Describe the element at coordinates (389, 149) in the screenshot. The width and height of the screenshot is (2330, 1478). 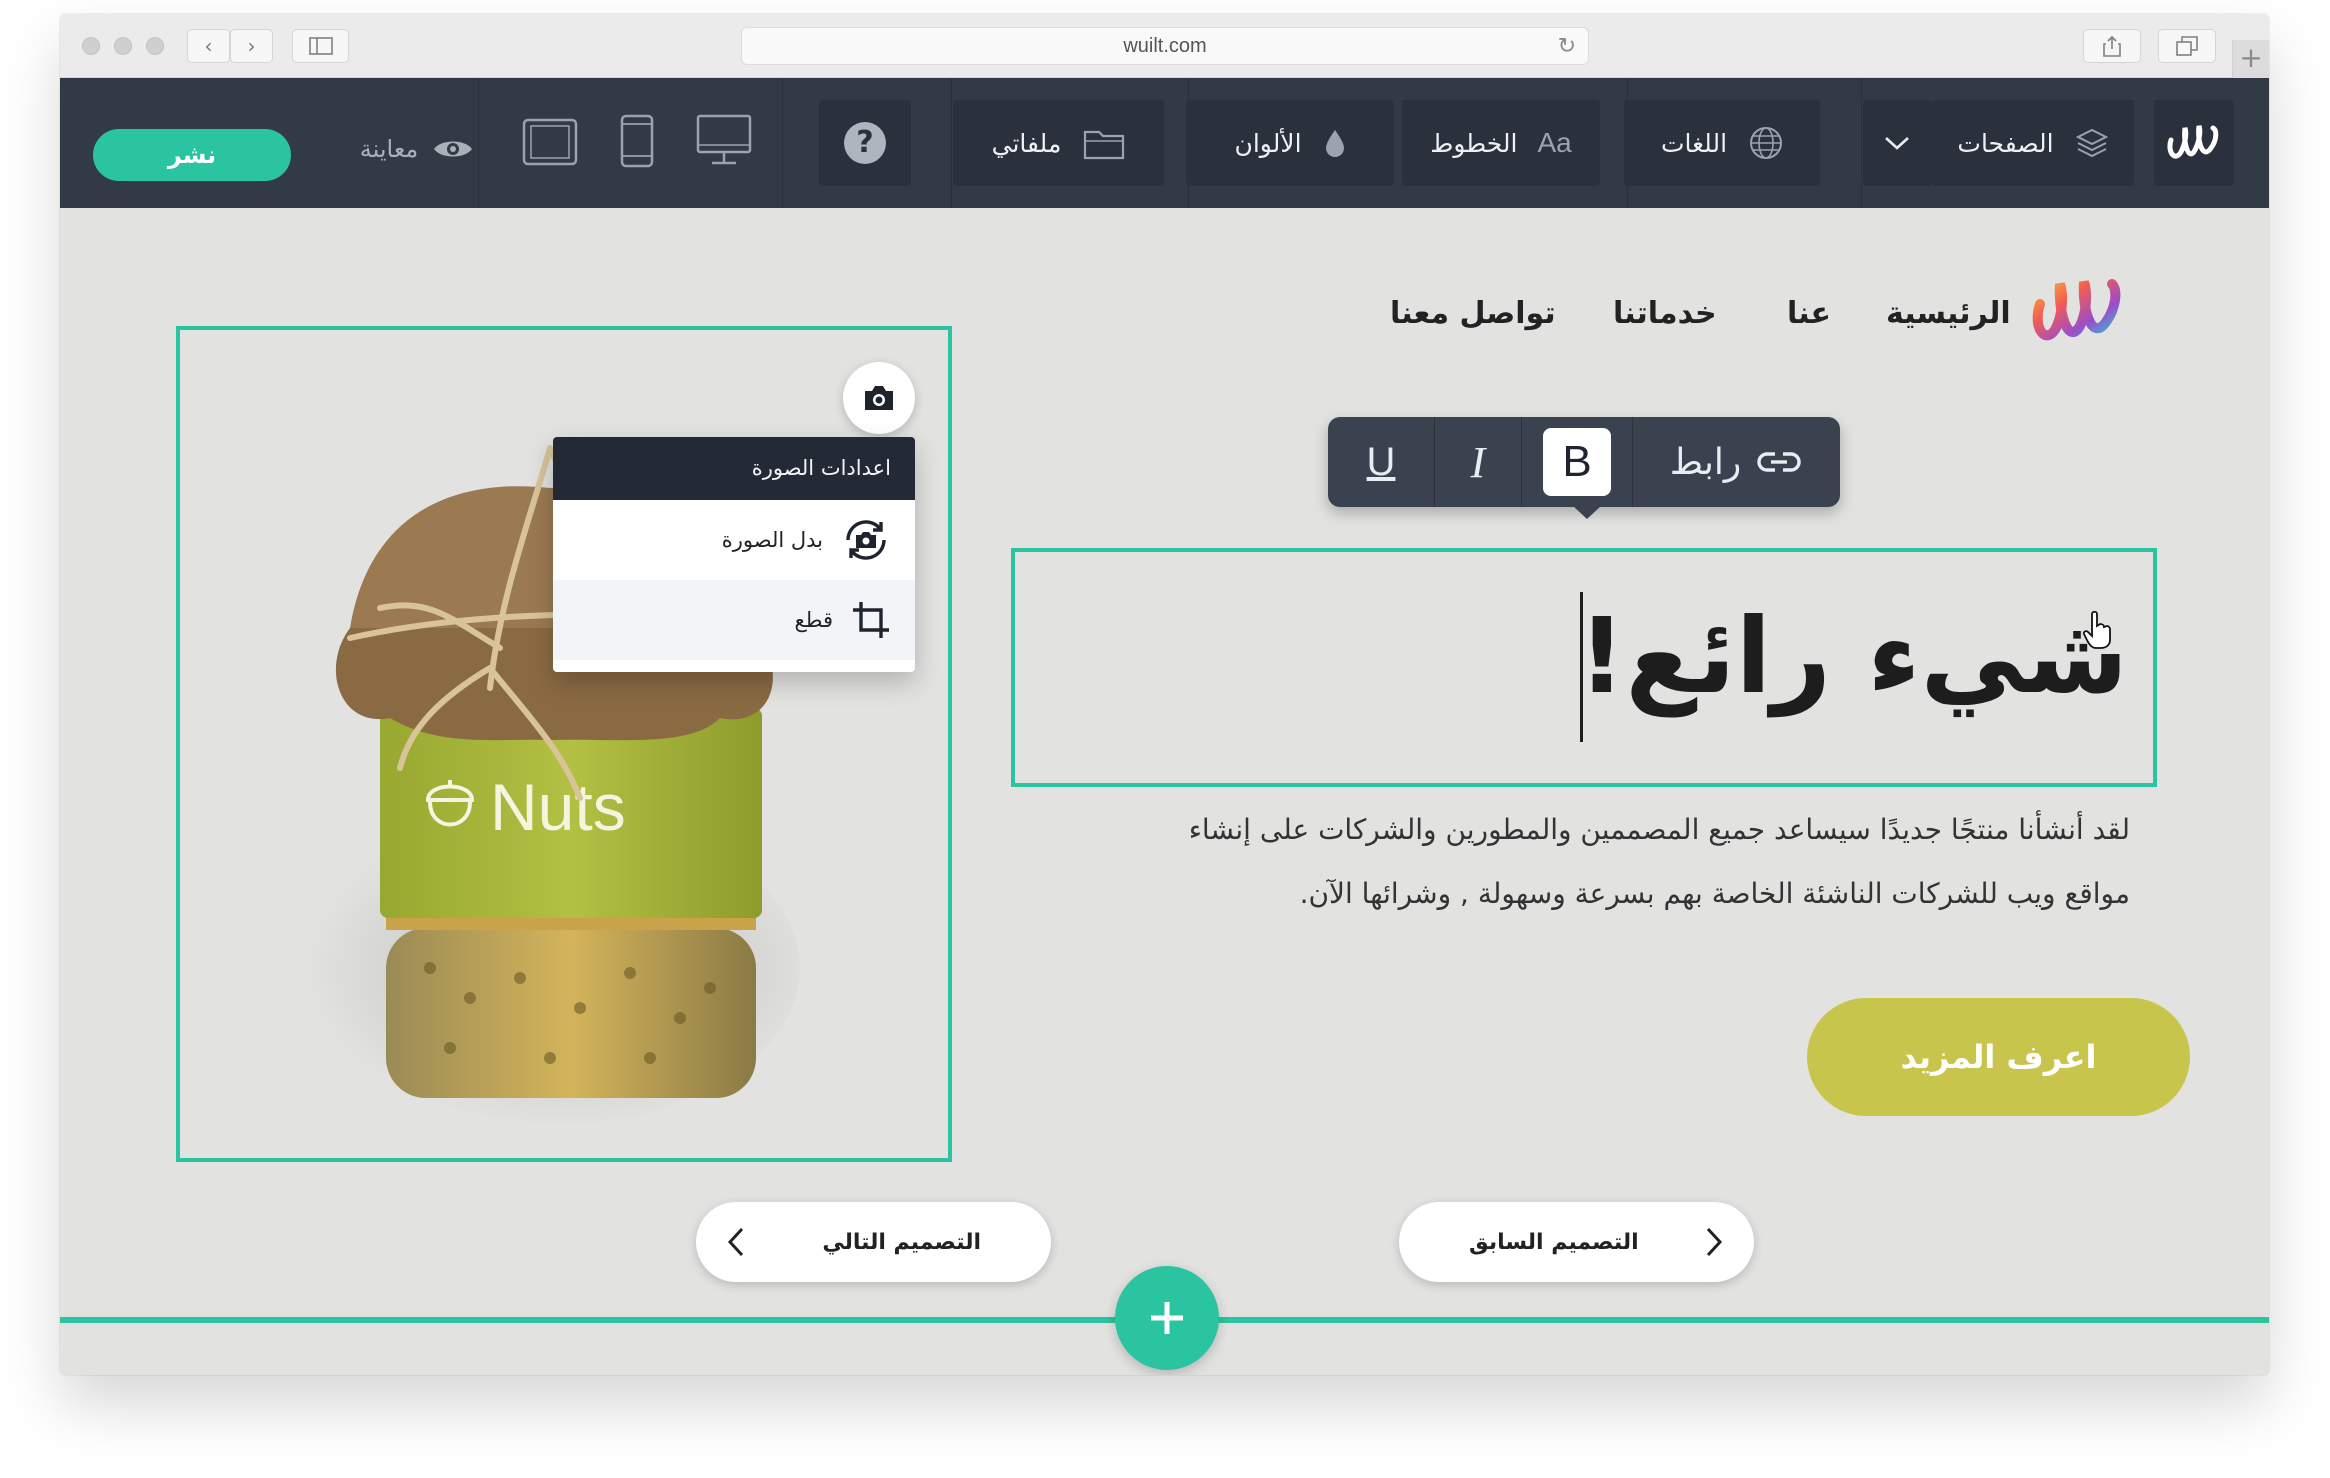
I see `preview-label: معاينة` at that location.